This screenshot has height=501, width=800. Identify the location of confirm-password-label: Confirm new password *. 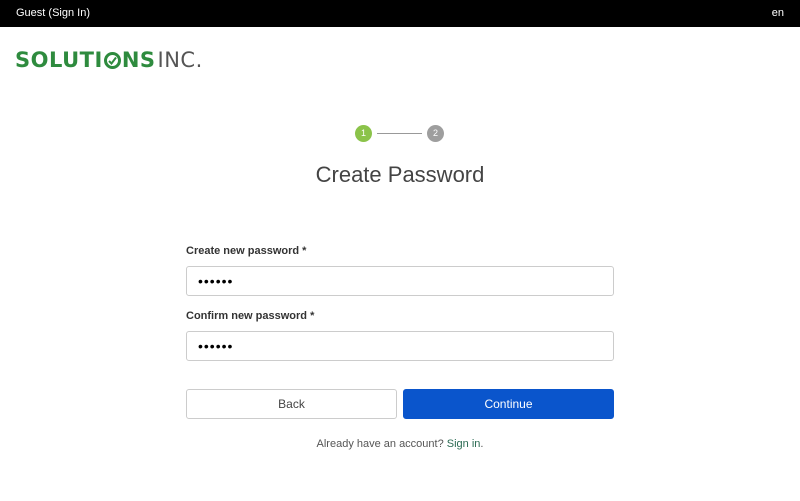
(250, 316).